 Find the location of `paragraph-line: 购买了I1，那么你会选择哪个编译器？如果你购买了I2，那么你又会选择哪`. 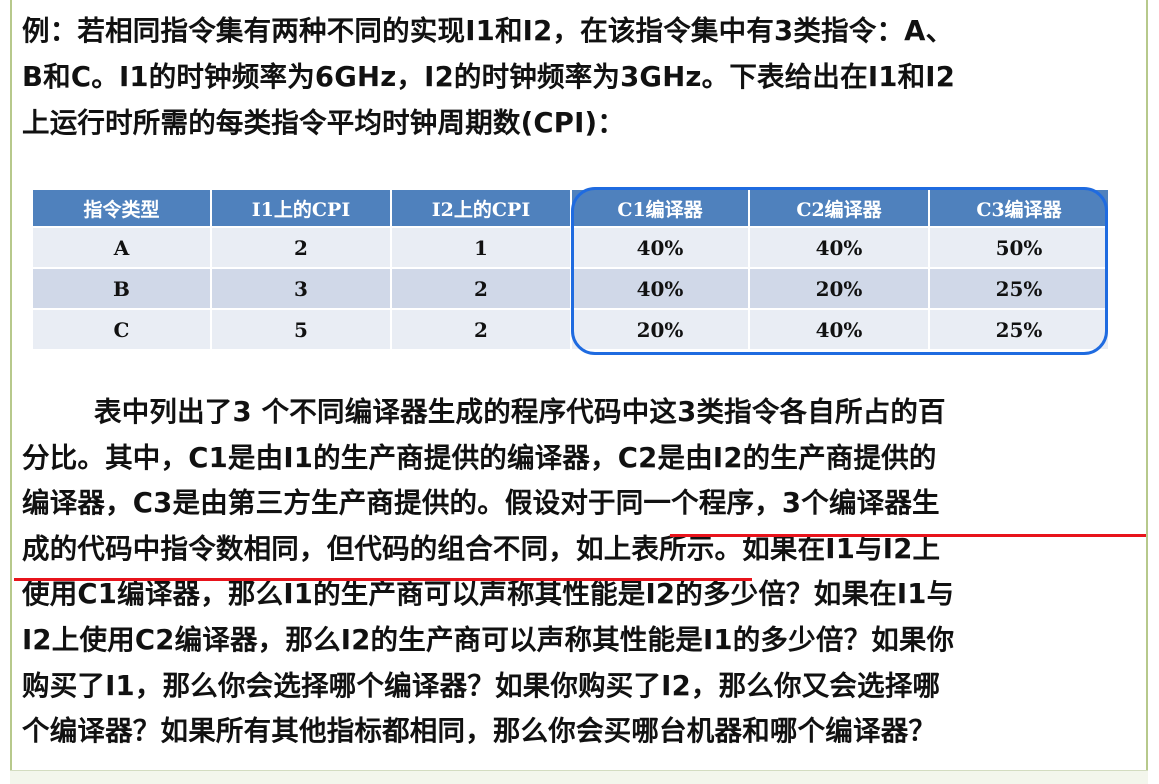

paragraph-line: 购买了I1，那么你会选择哪个编译器？如果你购买了I2，那么你又会选择哪 is located at coordinates (481, 685).